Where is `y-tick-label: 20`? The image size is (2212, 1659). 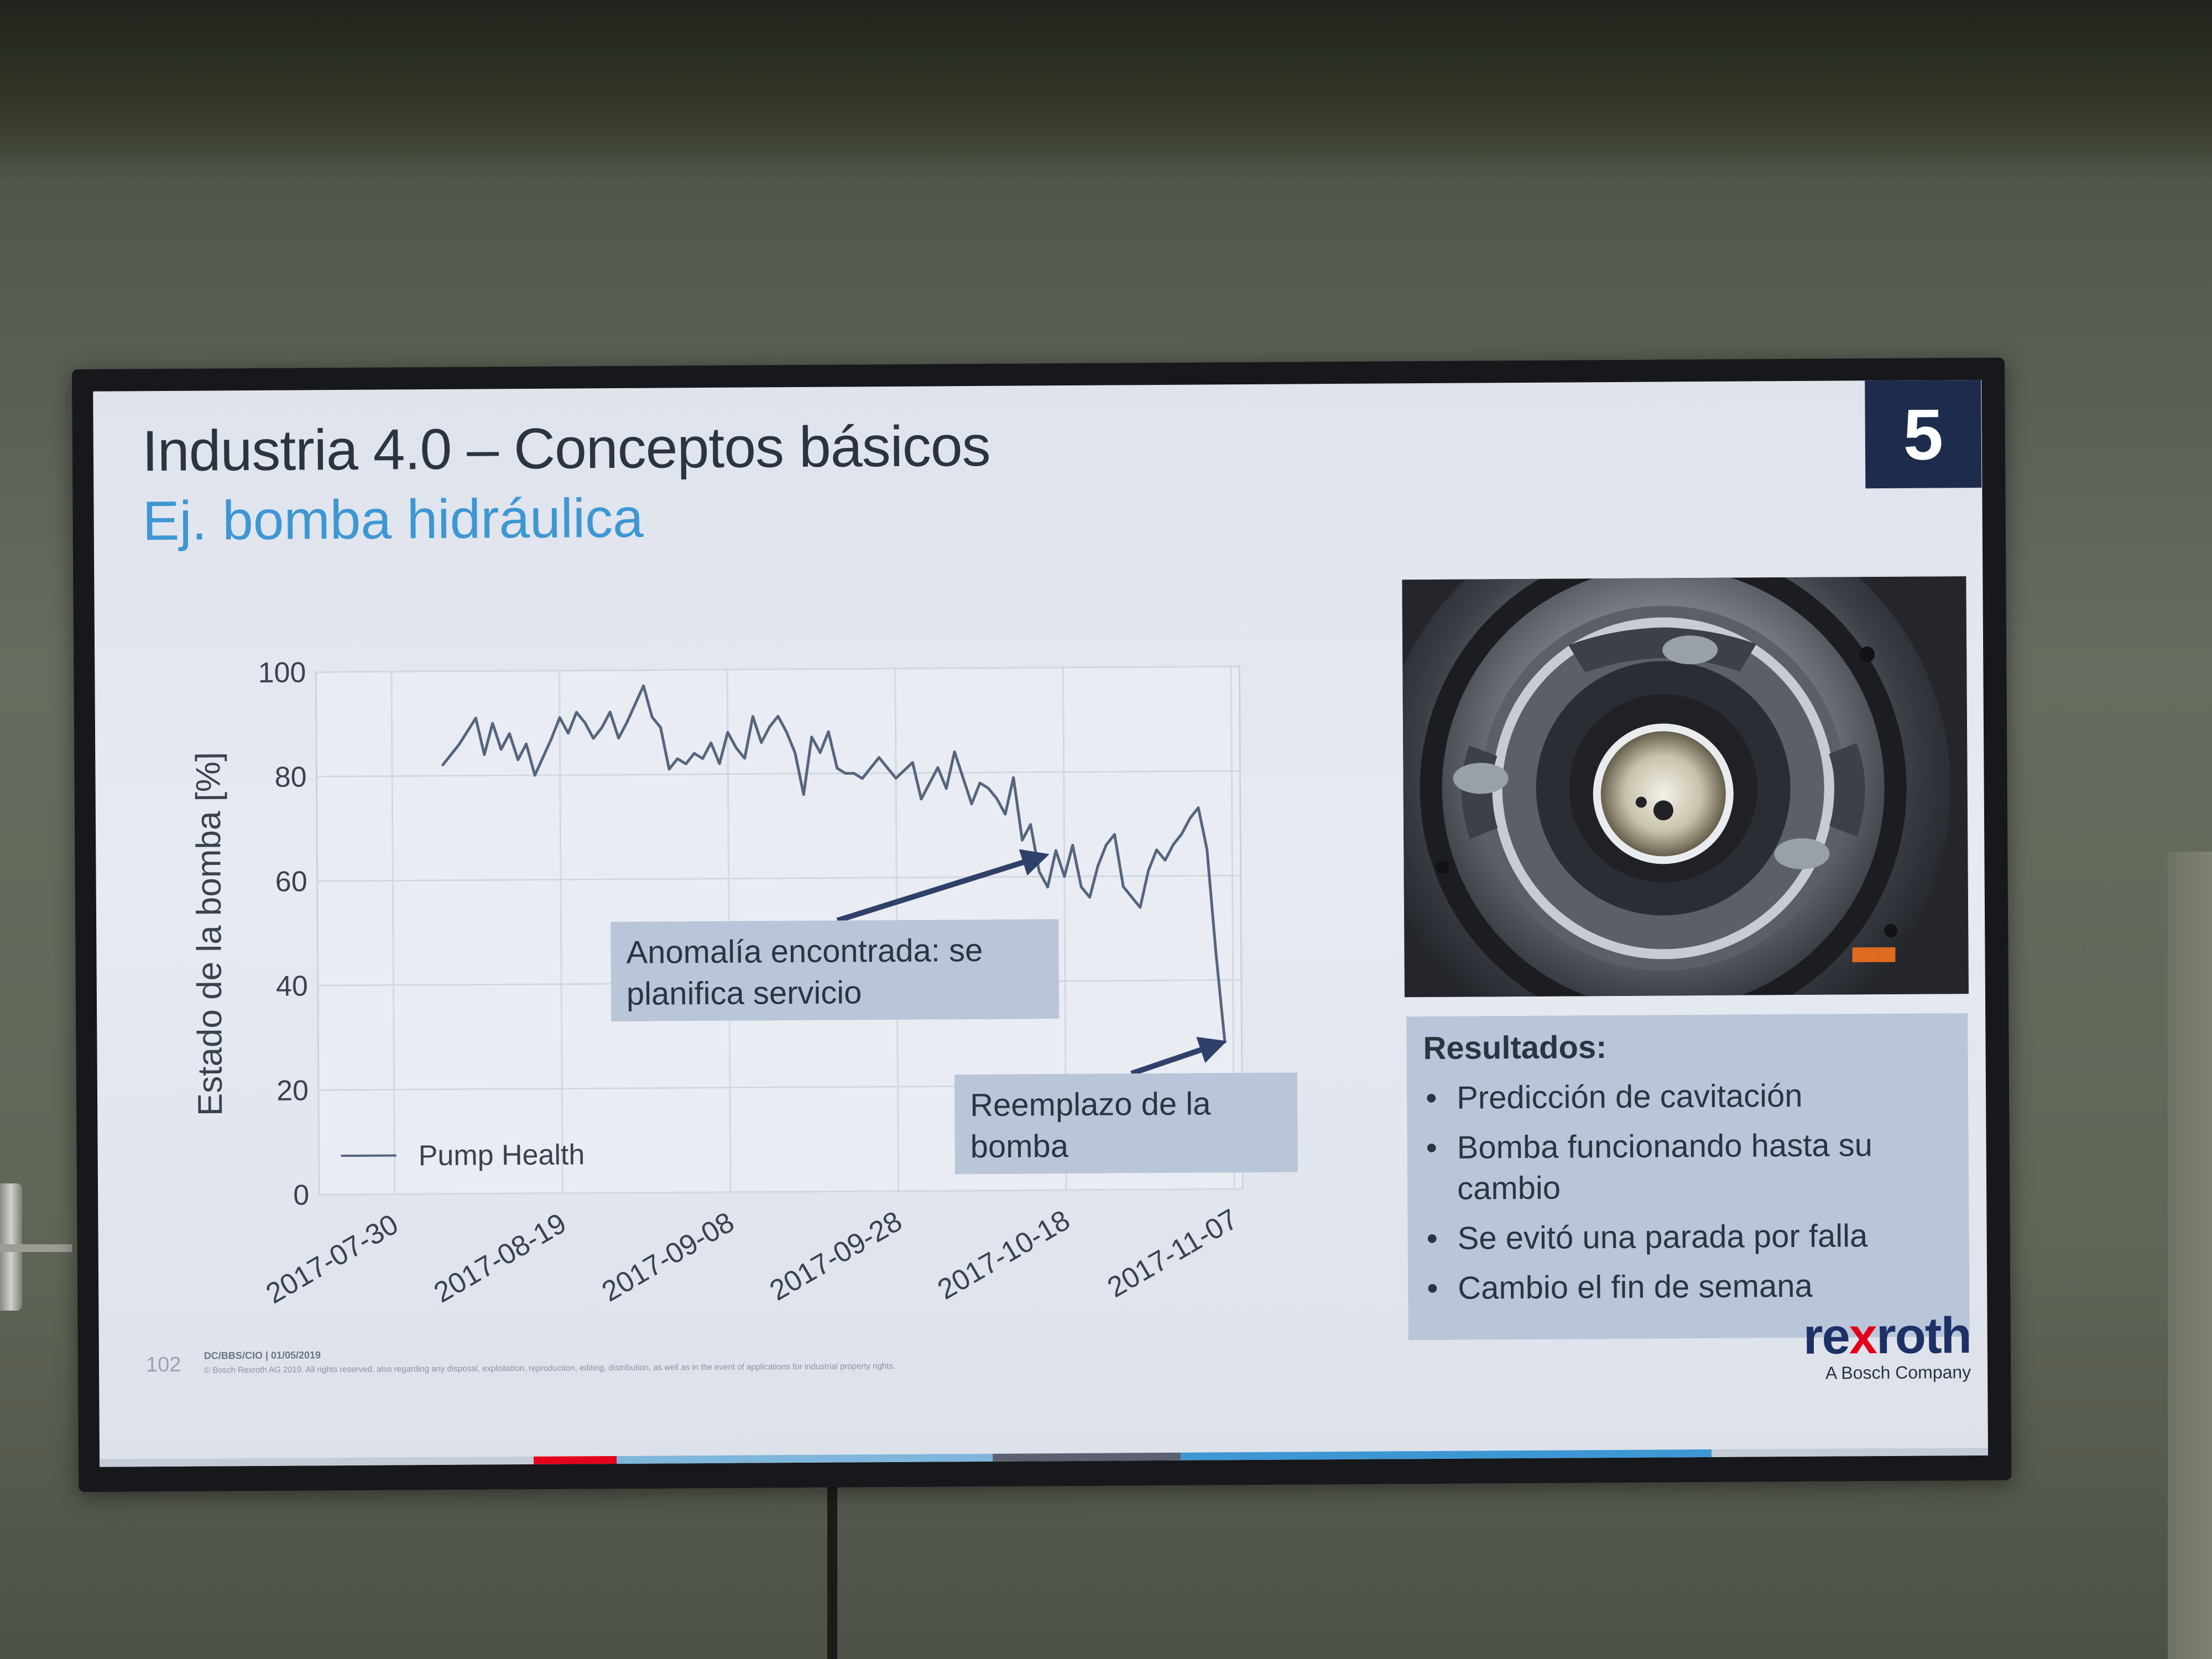
y-tick-label: 20 is located at coordinates (293, 1091).